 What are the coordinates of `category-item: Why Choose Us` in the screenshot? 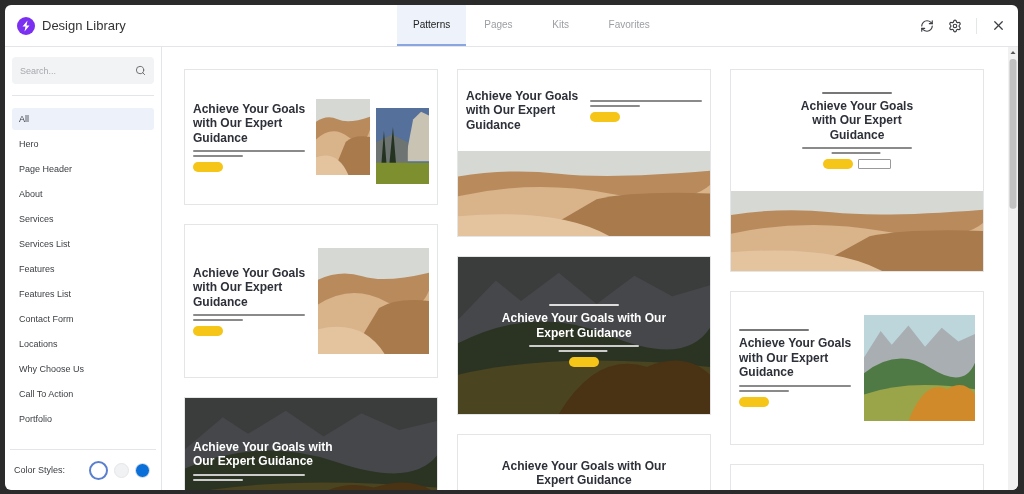 It's located at (83, 369).